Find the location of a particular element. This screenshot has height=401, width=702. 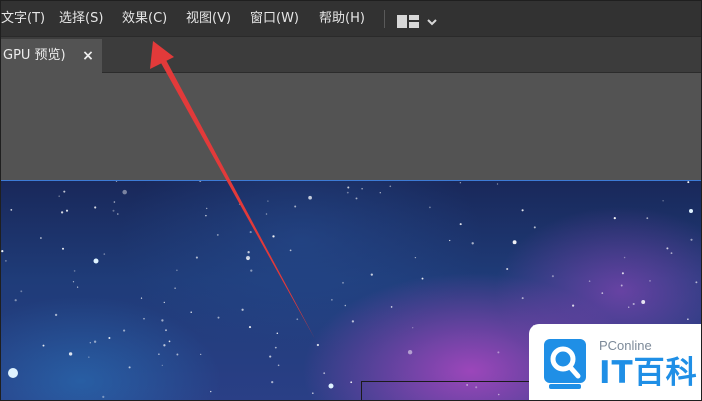

close-icon: × is located at coordinates (88, 56).